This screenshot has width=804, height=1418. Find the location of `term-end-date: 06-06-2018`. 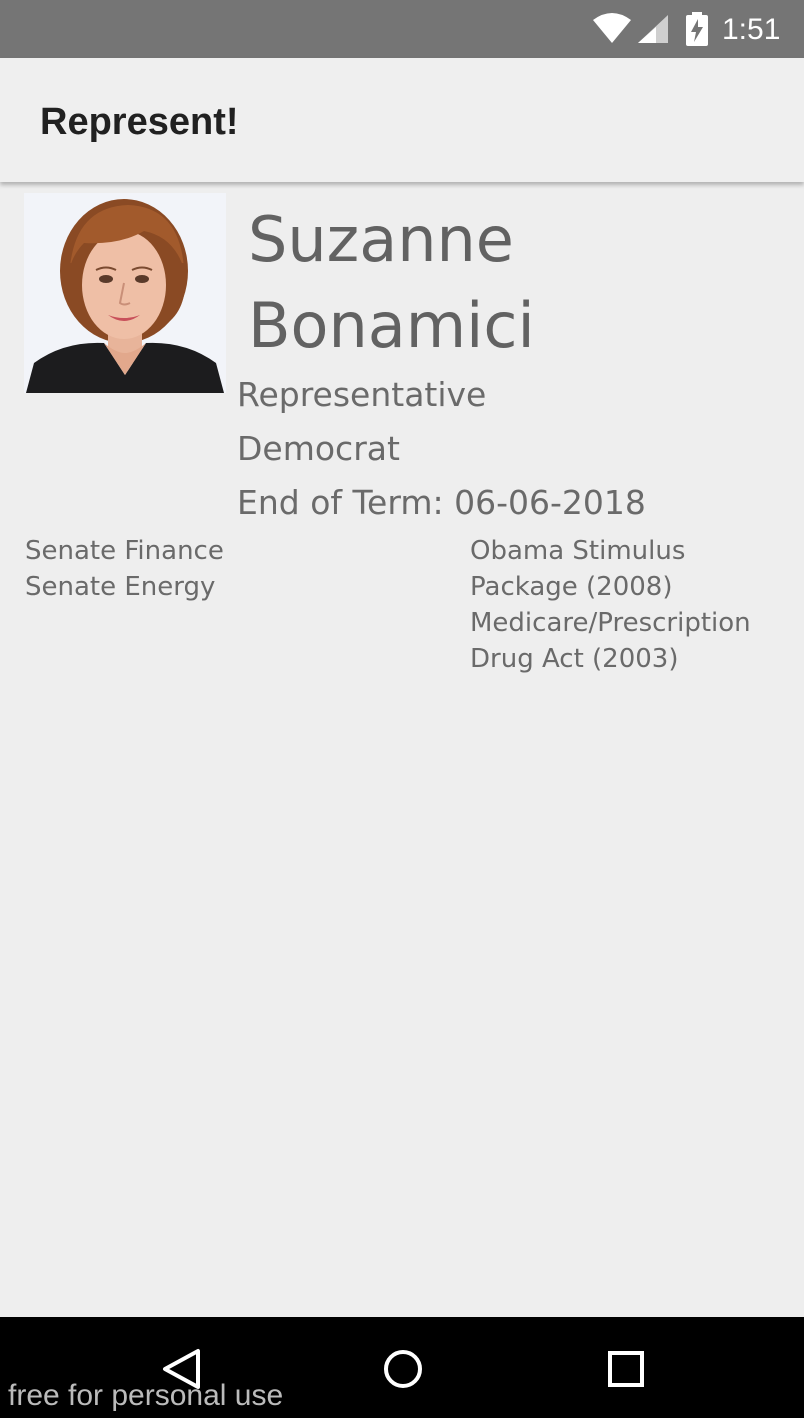

term-end-date: 06-06-2018 is located at coordinates (550, 502).